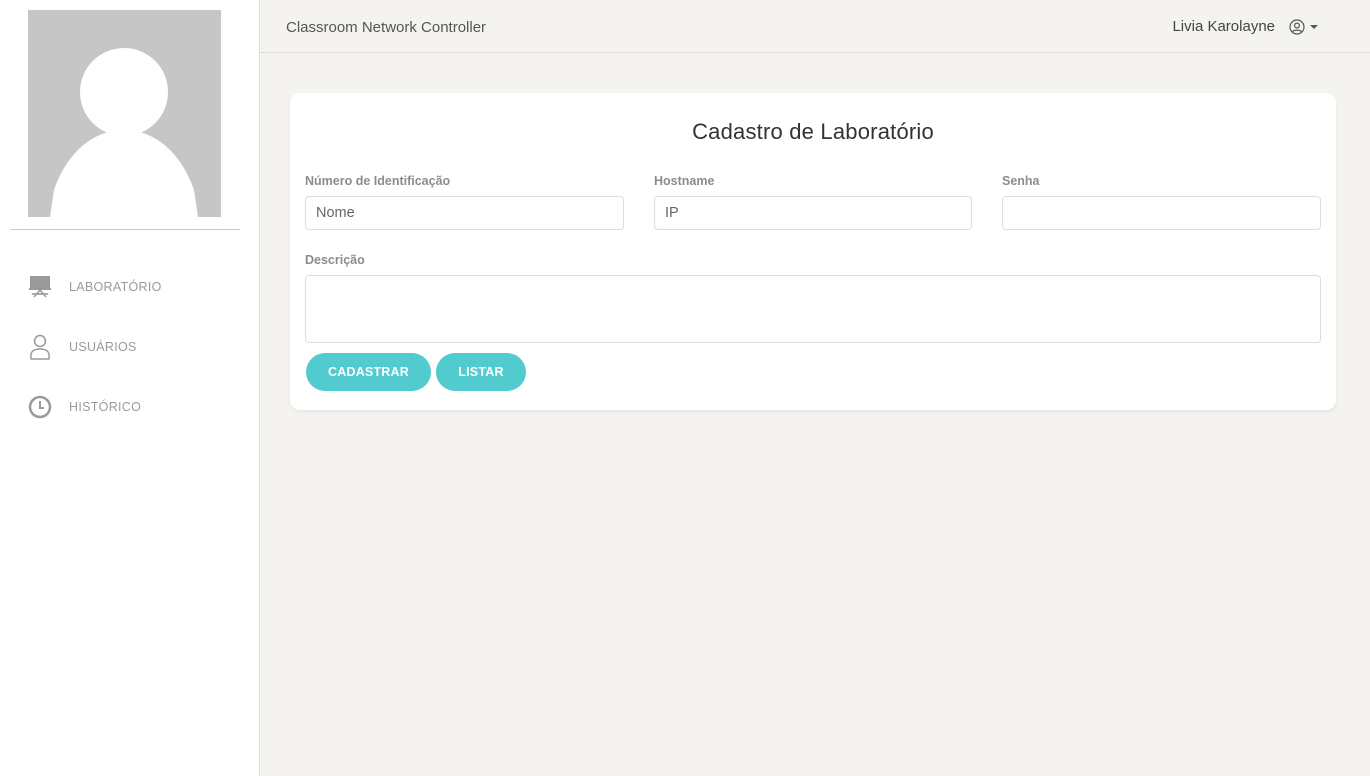 The width and height of the screenshot is (1370, 776). I want to click on sidebar-item-historico: HISTÓRICO, so click(133, 407).